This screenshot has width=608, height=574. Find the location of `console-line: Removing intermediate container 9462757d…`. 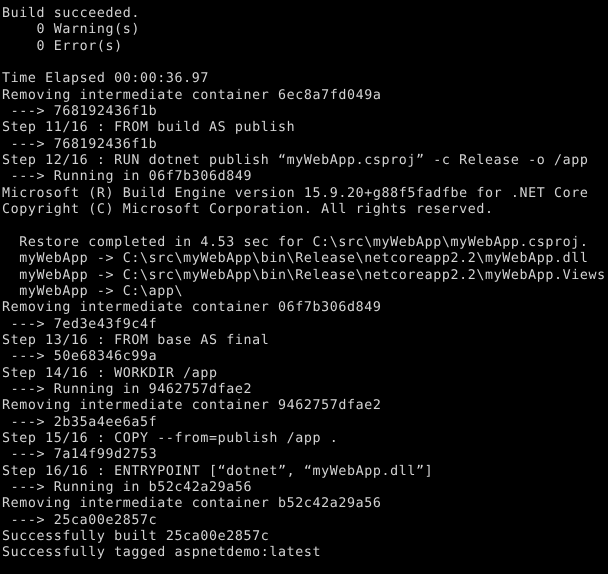

console-line: Removing intermediate container 9462757d… is located at coordinates (192, 406).